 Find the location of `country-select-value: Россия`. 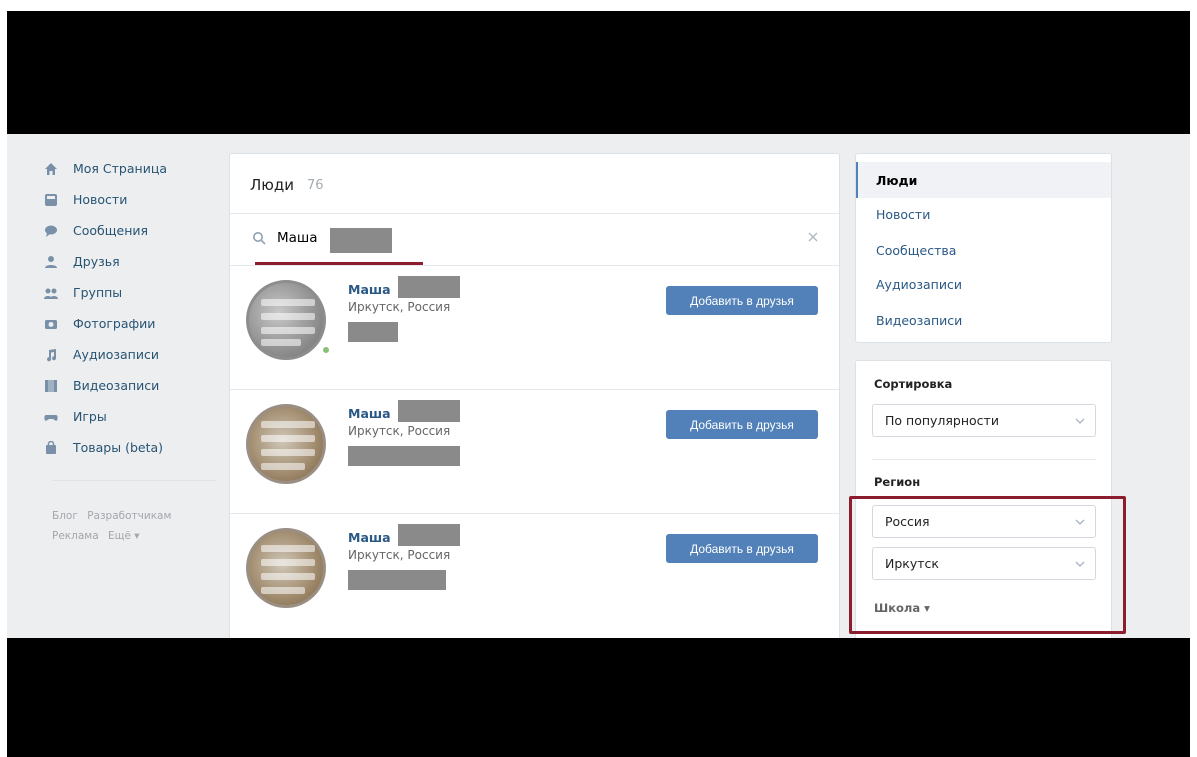

country-select-value: Россия is located at coordinates (907, 521).